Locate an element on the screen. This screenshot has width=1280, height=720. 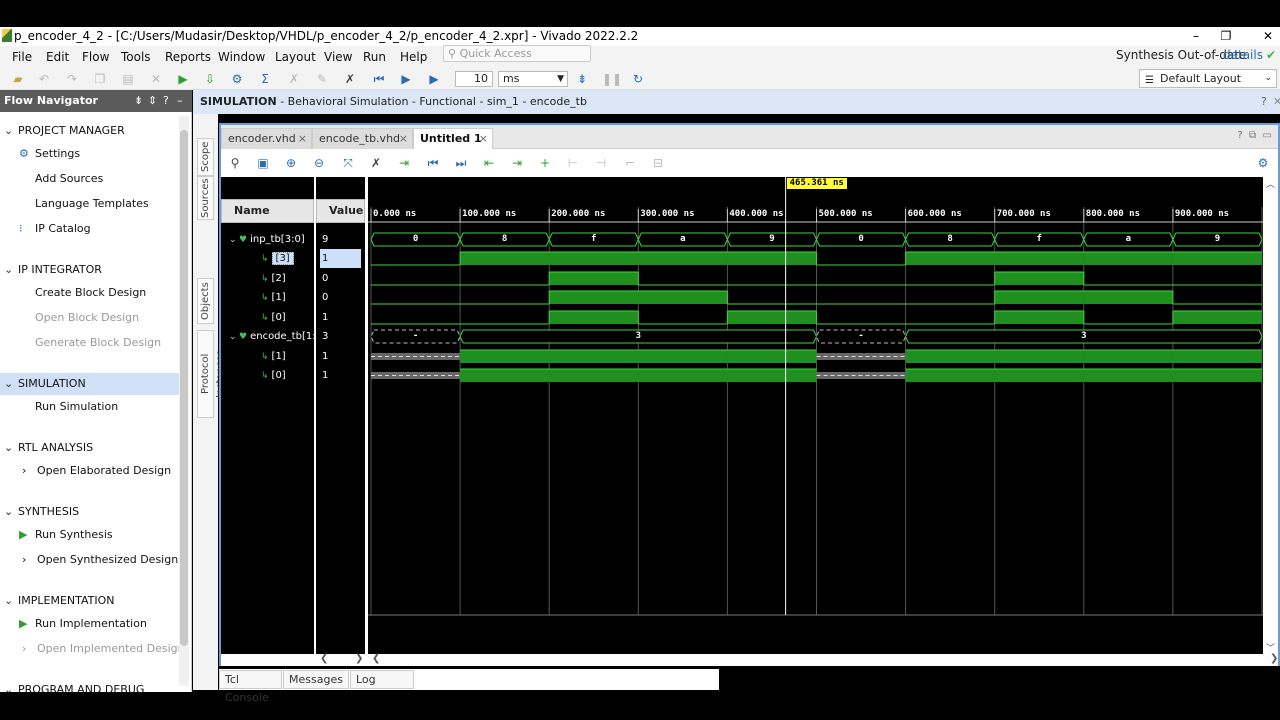
details-link: details is located at coordinates (1243, 55).